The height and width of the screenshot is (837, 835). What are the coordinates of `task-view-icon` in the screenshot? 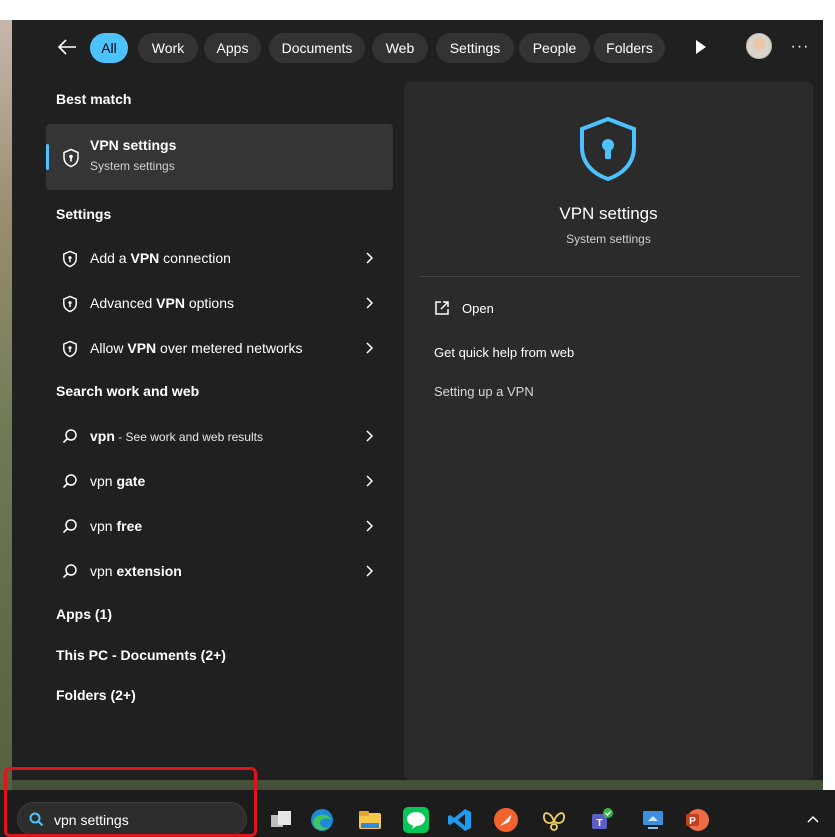 It's located at (281, 820).